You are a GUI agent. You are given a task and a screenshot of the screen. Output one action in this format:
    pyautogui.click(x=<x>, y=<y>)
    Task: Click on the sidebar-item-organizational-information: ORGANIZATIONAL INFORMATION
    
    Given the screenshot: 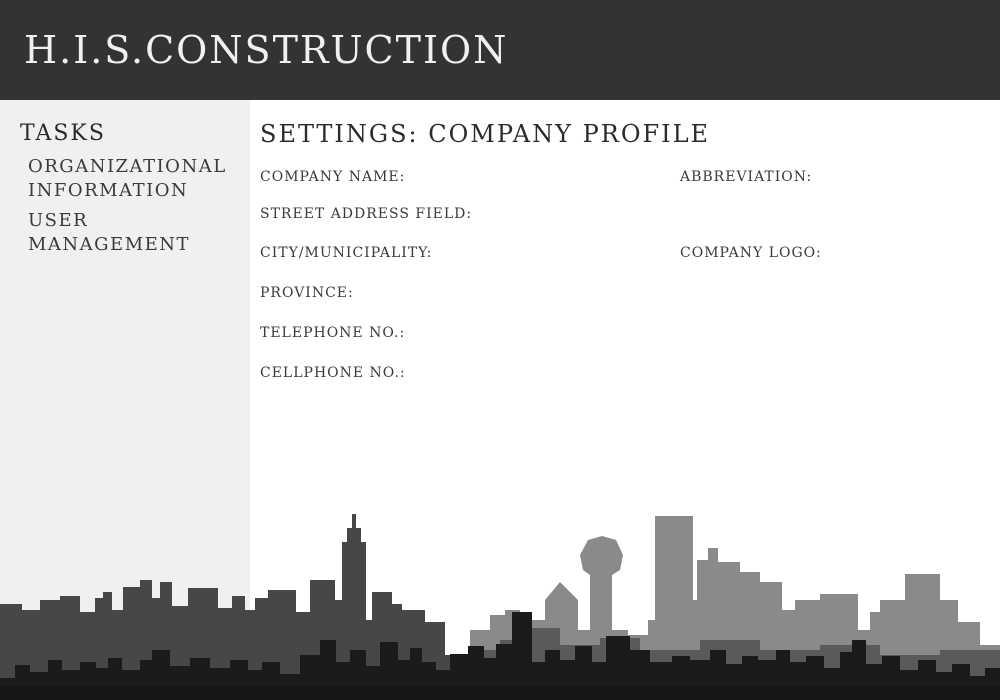 What is the action you would take?
    pyautogui.click(x=135, y=179)
    